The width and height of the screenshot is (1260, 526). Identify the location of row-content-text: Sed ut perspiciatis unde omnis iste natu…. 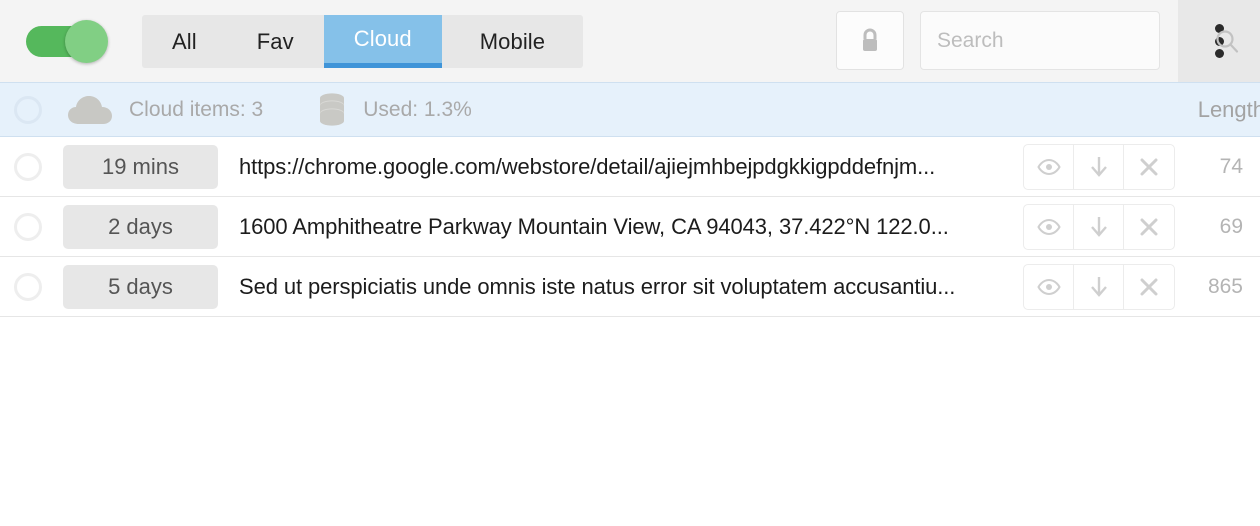
(597, 286).